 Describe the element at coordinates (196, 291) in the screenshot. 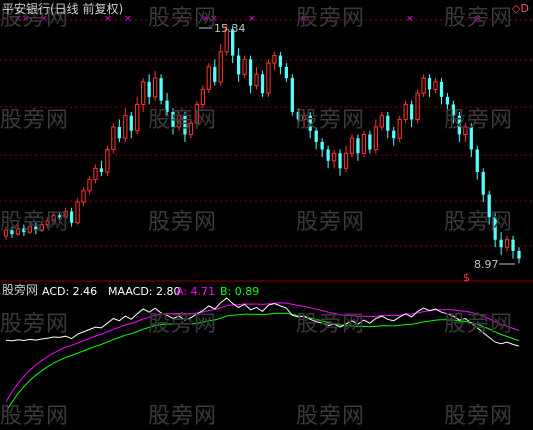

I see `indicator-a-value: A: 4.71` at that location.